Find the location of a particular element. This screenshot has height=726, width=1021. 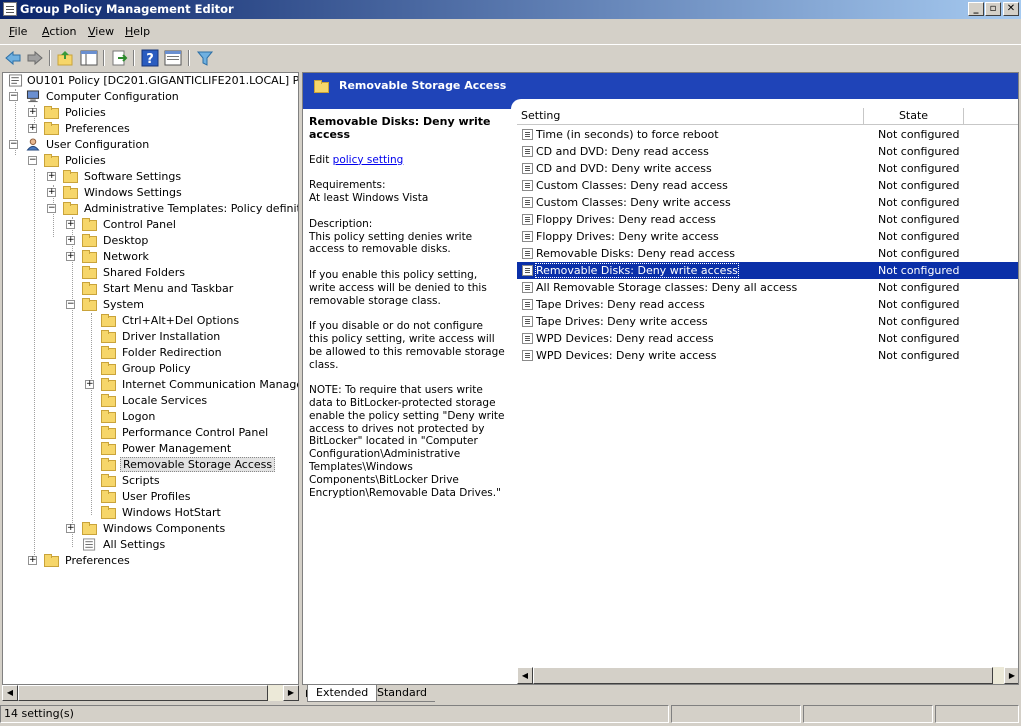

setting-name: Removable Disks: Deny read access is located at coordinates (636, 253).